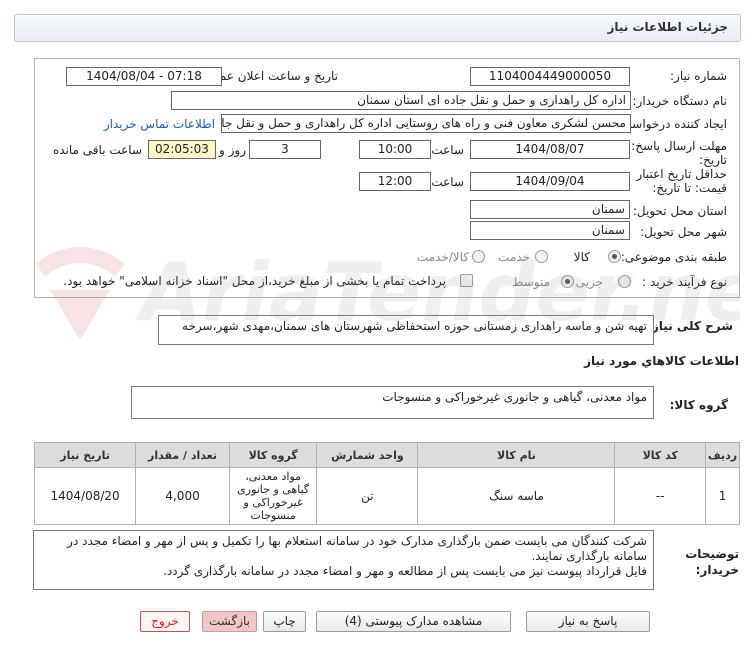 The width and height of the screenshot is (755, 648). What do you see at coordinates (660, 496) in the screenshot?
I see `cell-item-code: --` at bounding box center [660, 496].